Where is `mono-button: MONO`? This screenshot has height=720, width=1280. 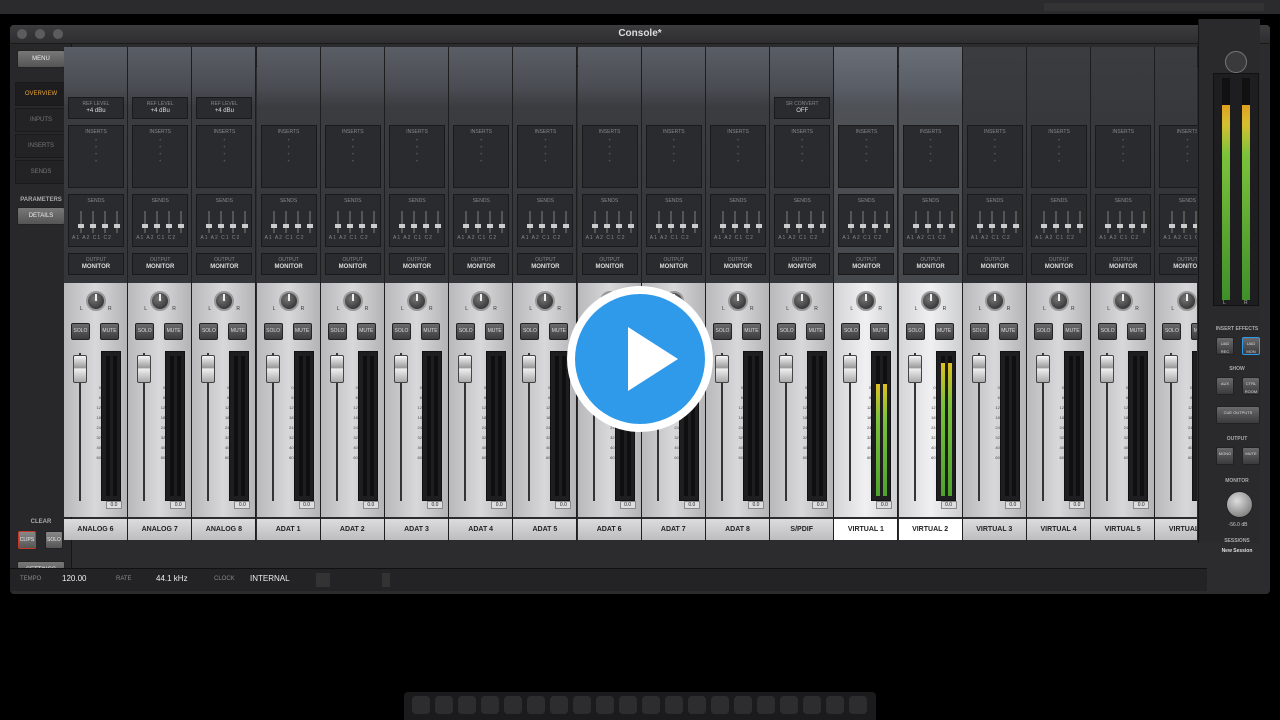
mono-button: MONO is located at coordinates (1225, 456).